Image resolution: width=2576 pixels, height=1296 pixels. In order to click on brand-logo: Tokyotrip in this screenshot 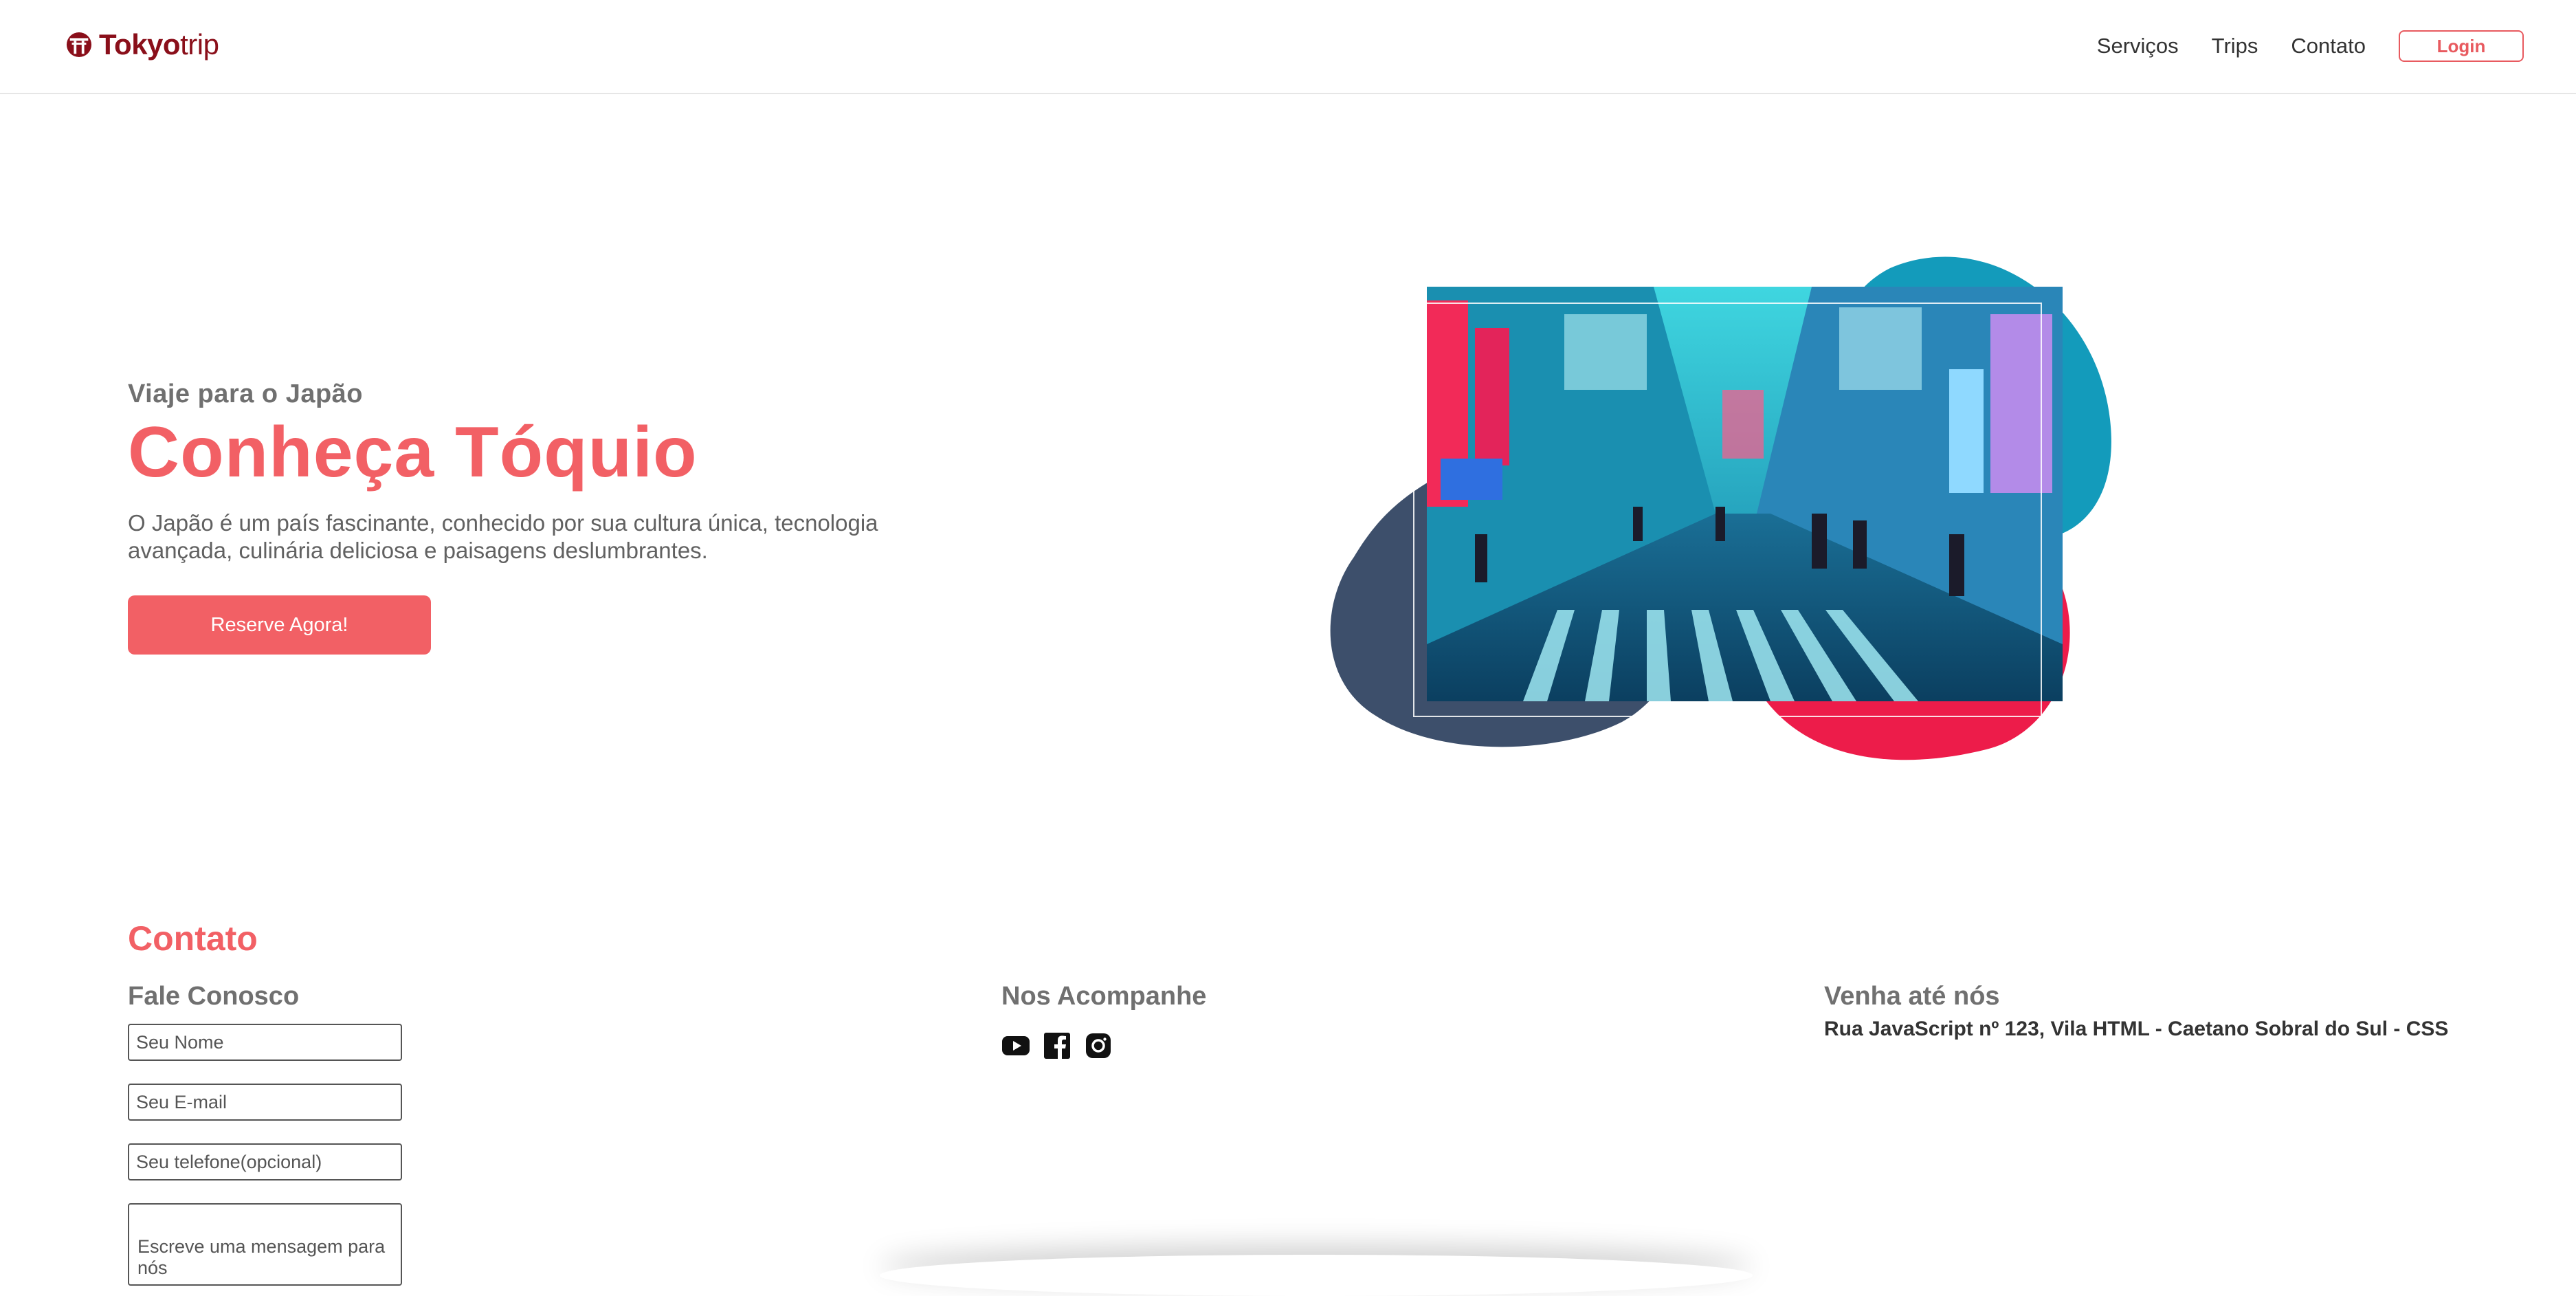, I will do `click(142, 44)`.